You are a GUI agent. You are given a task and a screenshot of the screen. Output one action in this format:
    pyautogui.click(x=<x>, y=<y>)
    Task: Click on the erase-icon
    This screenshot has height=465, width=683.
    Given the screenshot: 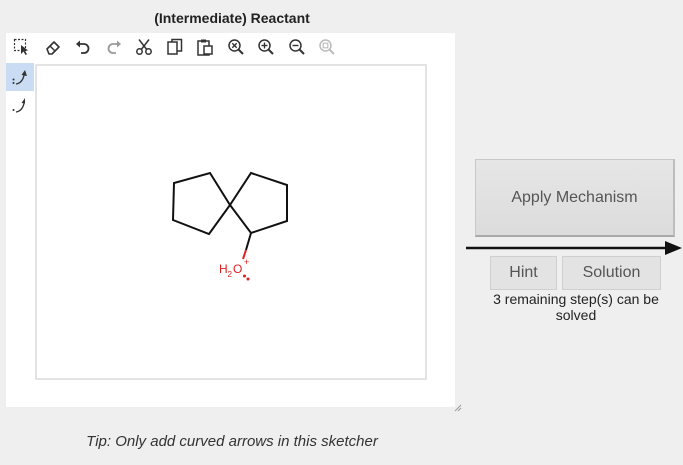 What is the action you would take?
    pyautogui.click(x=52, y=48)
    